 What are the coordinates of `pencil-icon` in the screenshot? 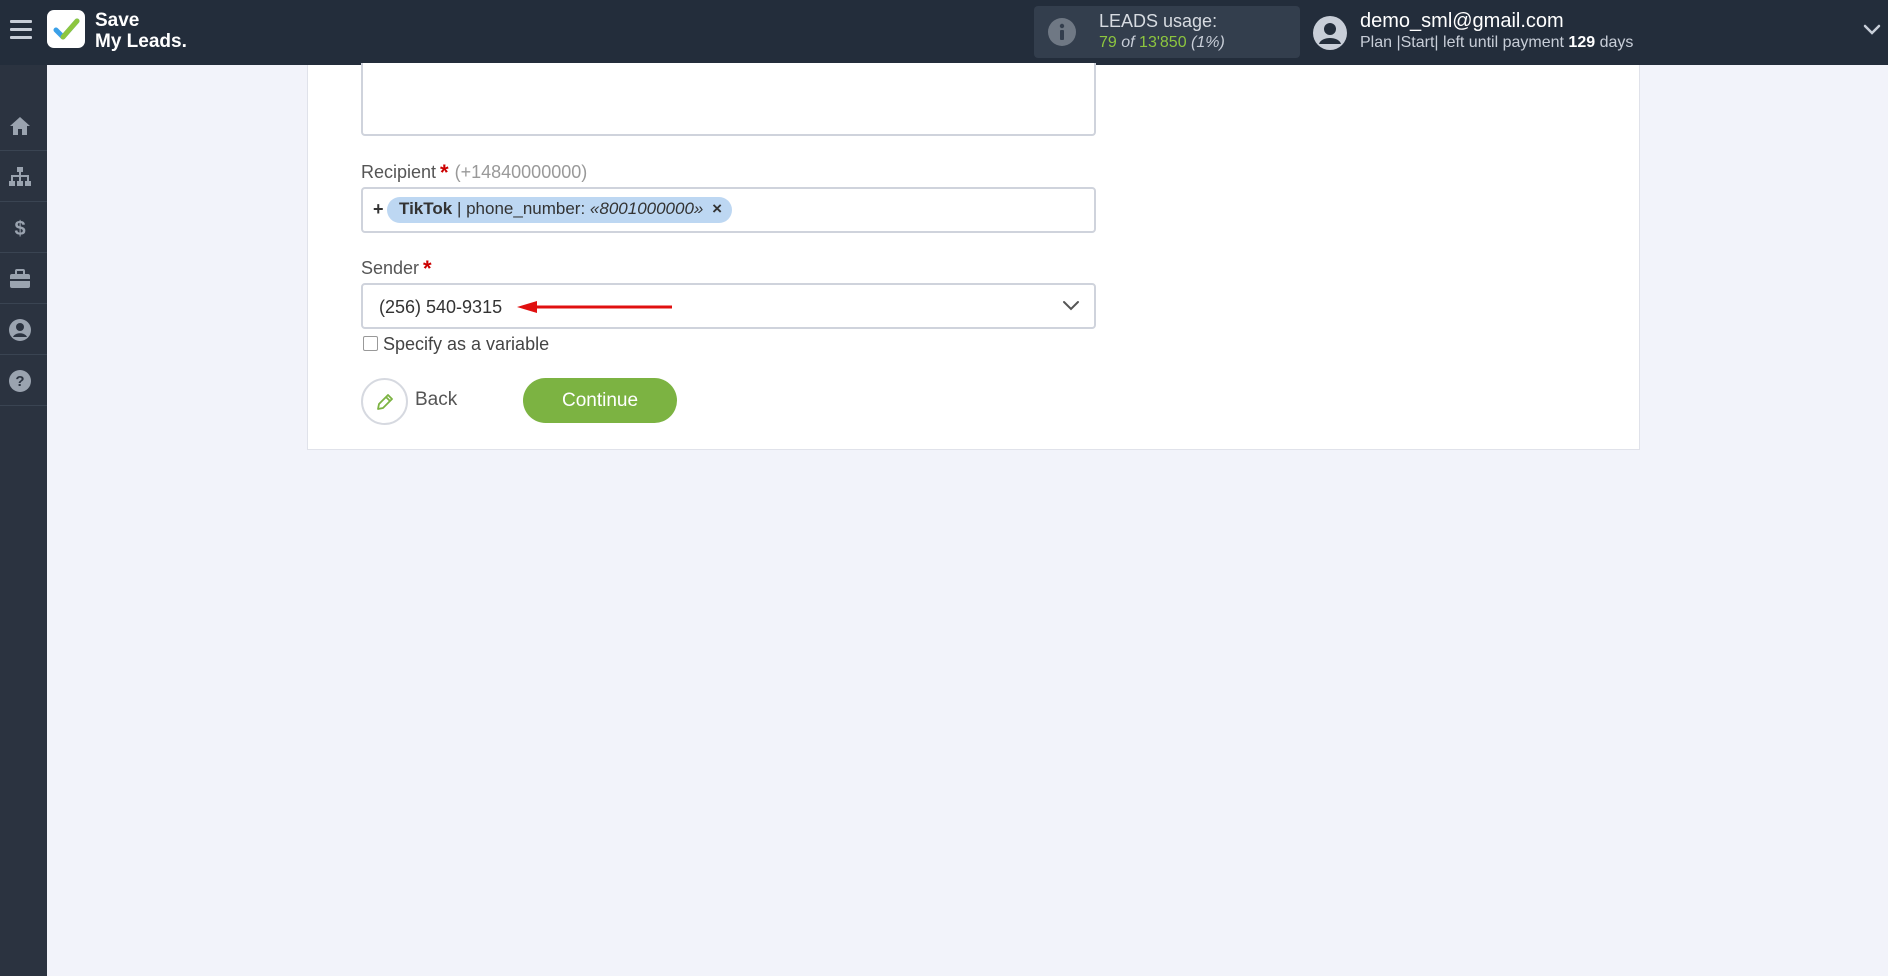 It's located at (385, 402).